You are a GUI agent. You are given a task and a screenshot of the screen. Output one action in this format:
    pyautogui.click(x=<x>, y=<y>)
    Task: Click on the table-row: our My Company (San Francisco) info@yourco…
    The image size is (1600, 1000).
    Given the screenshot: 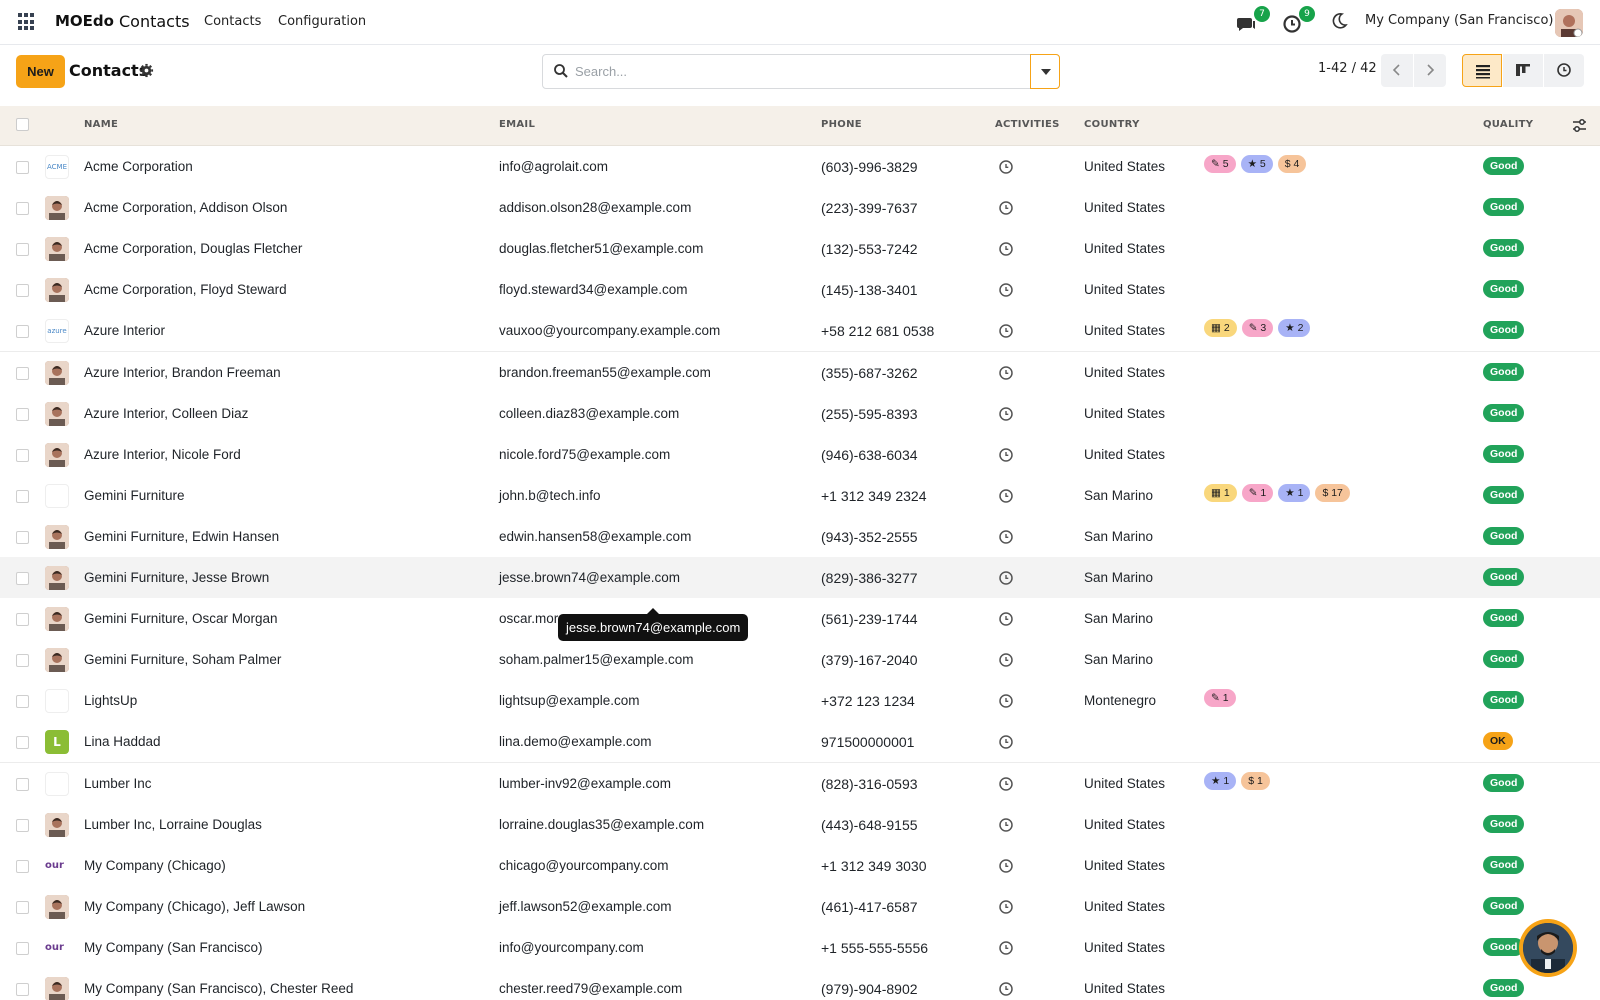 What is the action you would take?
    pyautogui.click(x=800, y=947)
    